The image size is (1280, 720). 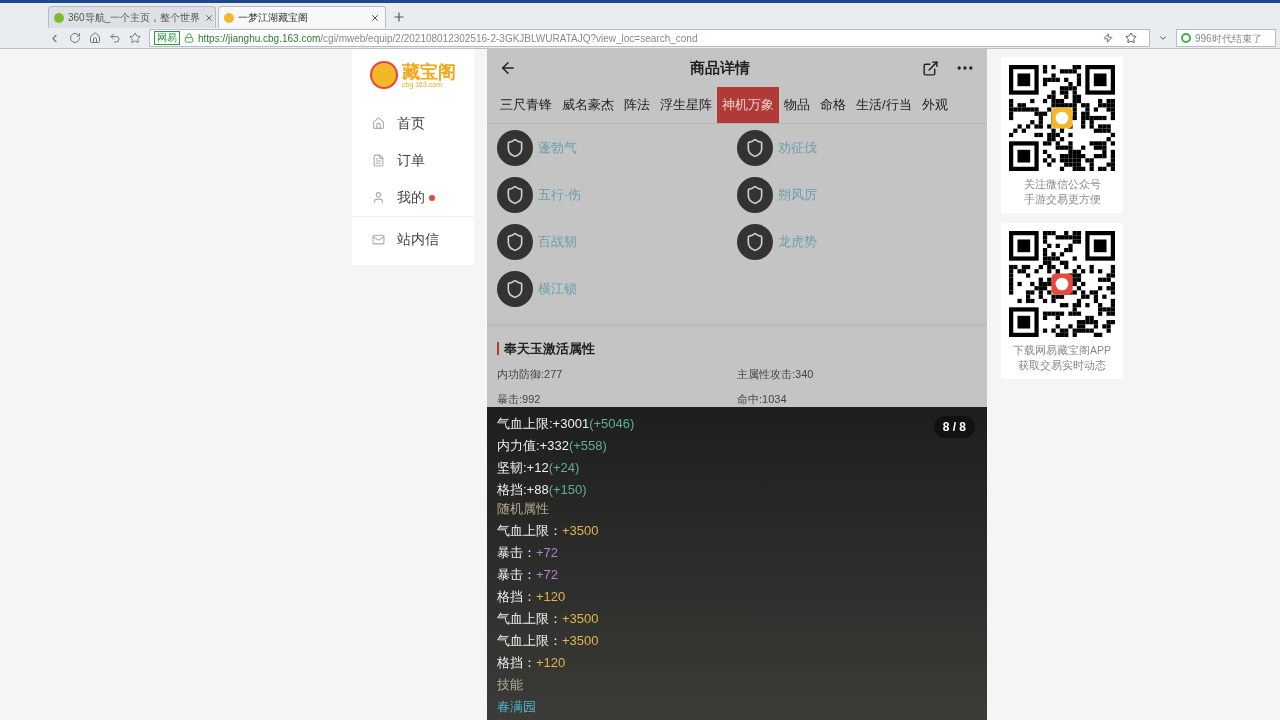 I want to click on nav-label: 首页, so click(x=411, y=123).